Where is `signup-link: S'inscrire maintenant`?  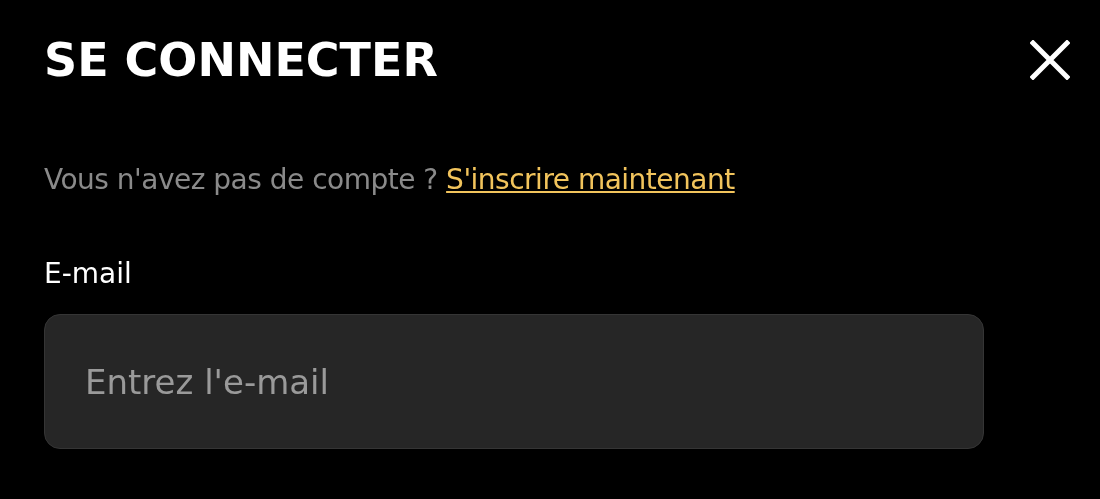 signup-link: S'inscrire maintenant is located at coordinates (590, 179).